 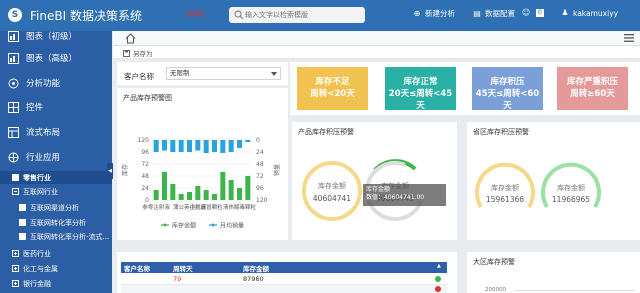 I want to click on legend-label: 月均销量, so click(x=232, y=226).